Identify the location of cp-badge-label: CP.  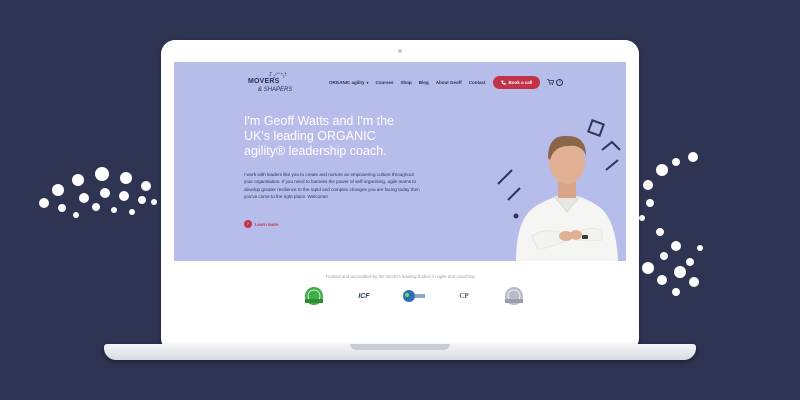
(464, 296).